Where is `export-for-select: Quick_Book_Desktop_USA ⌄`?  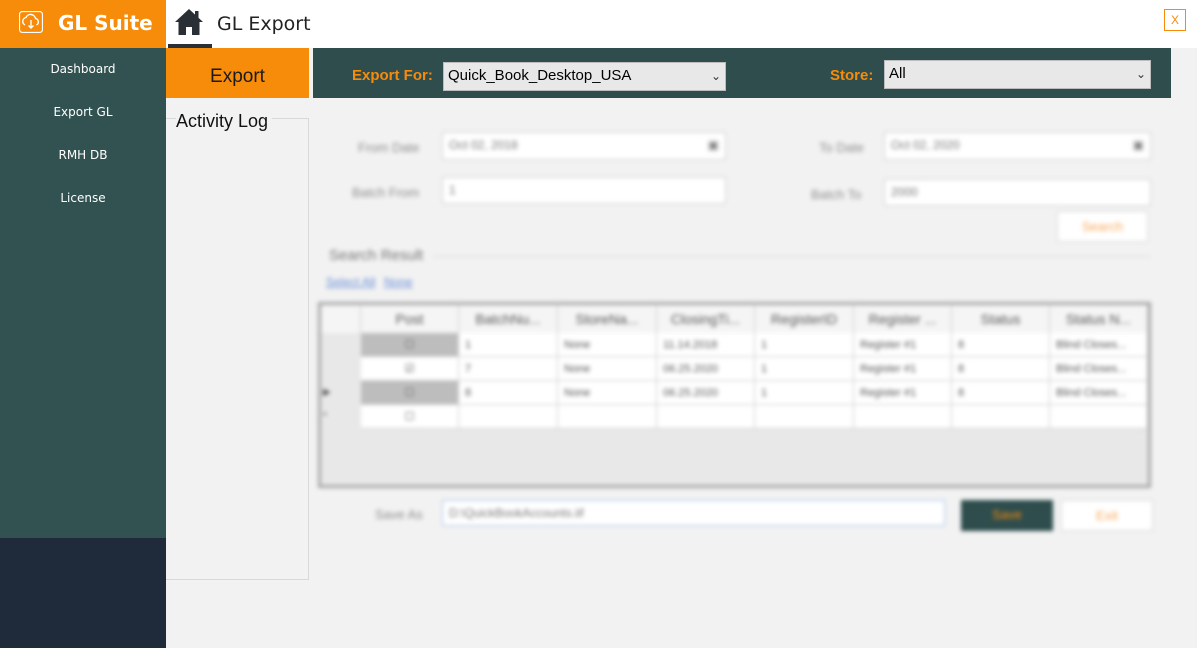
export-for-select: Quick_Book_Desktop_USA ⌄ is located at coordinates (584, 76).